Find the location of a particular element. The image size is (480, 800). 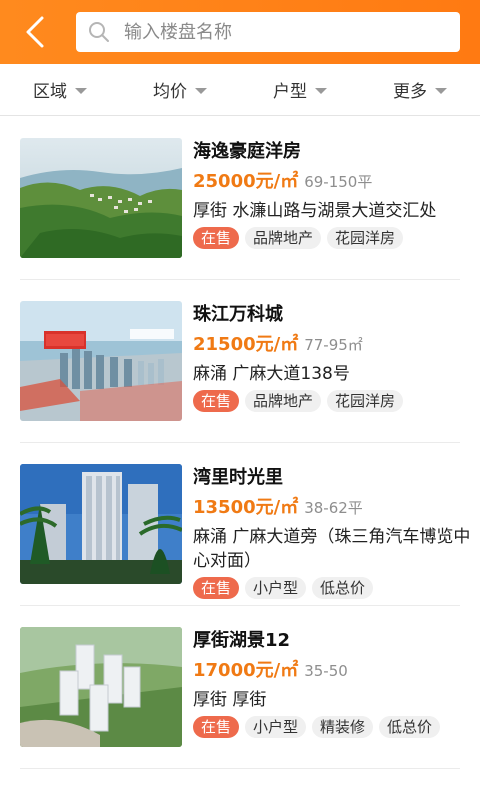

divider is located at coordinates (240, 768).